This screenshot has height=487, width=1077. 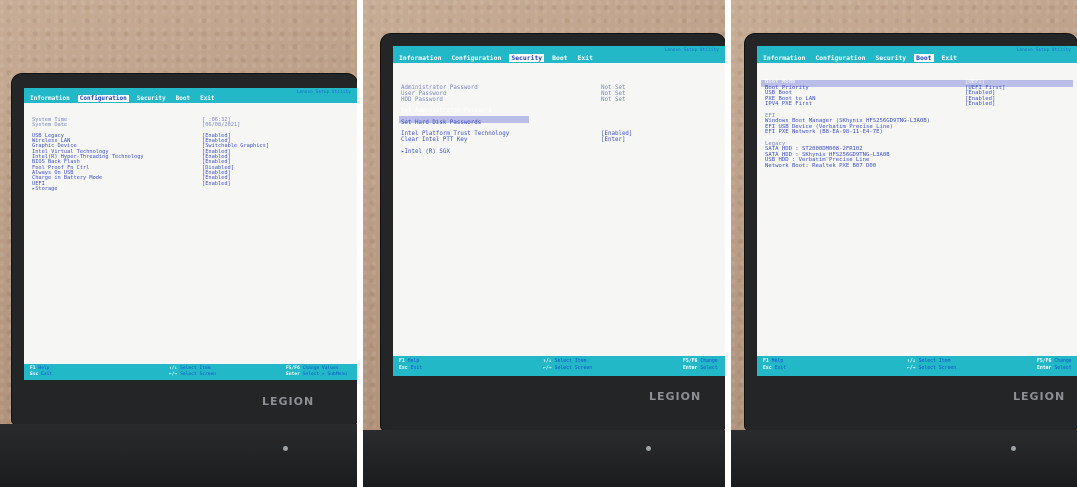 I want to click on key-desc: Change Values, so click(x=320, y=368).